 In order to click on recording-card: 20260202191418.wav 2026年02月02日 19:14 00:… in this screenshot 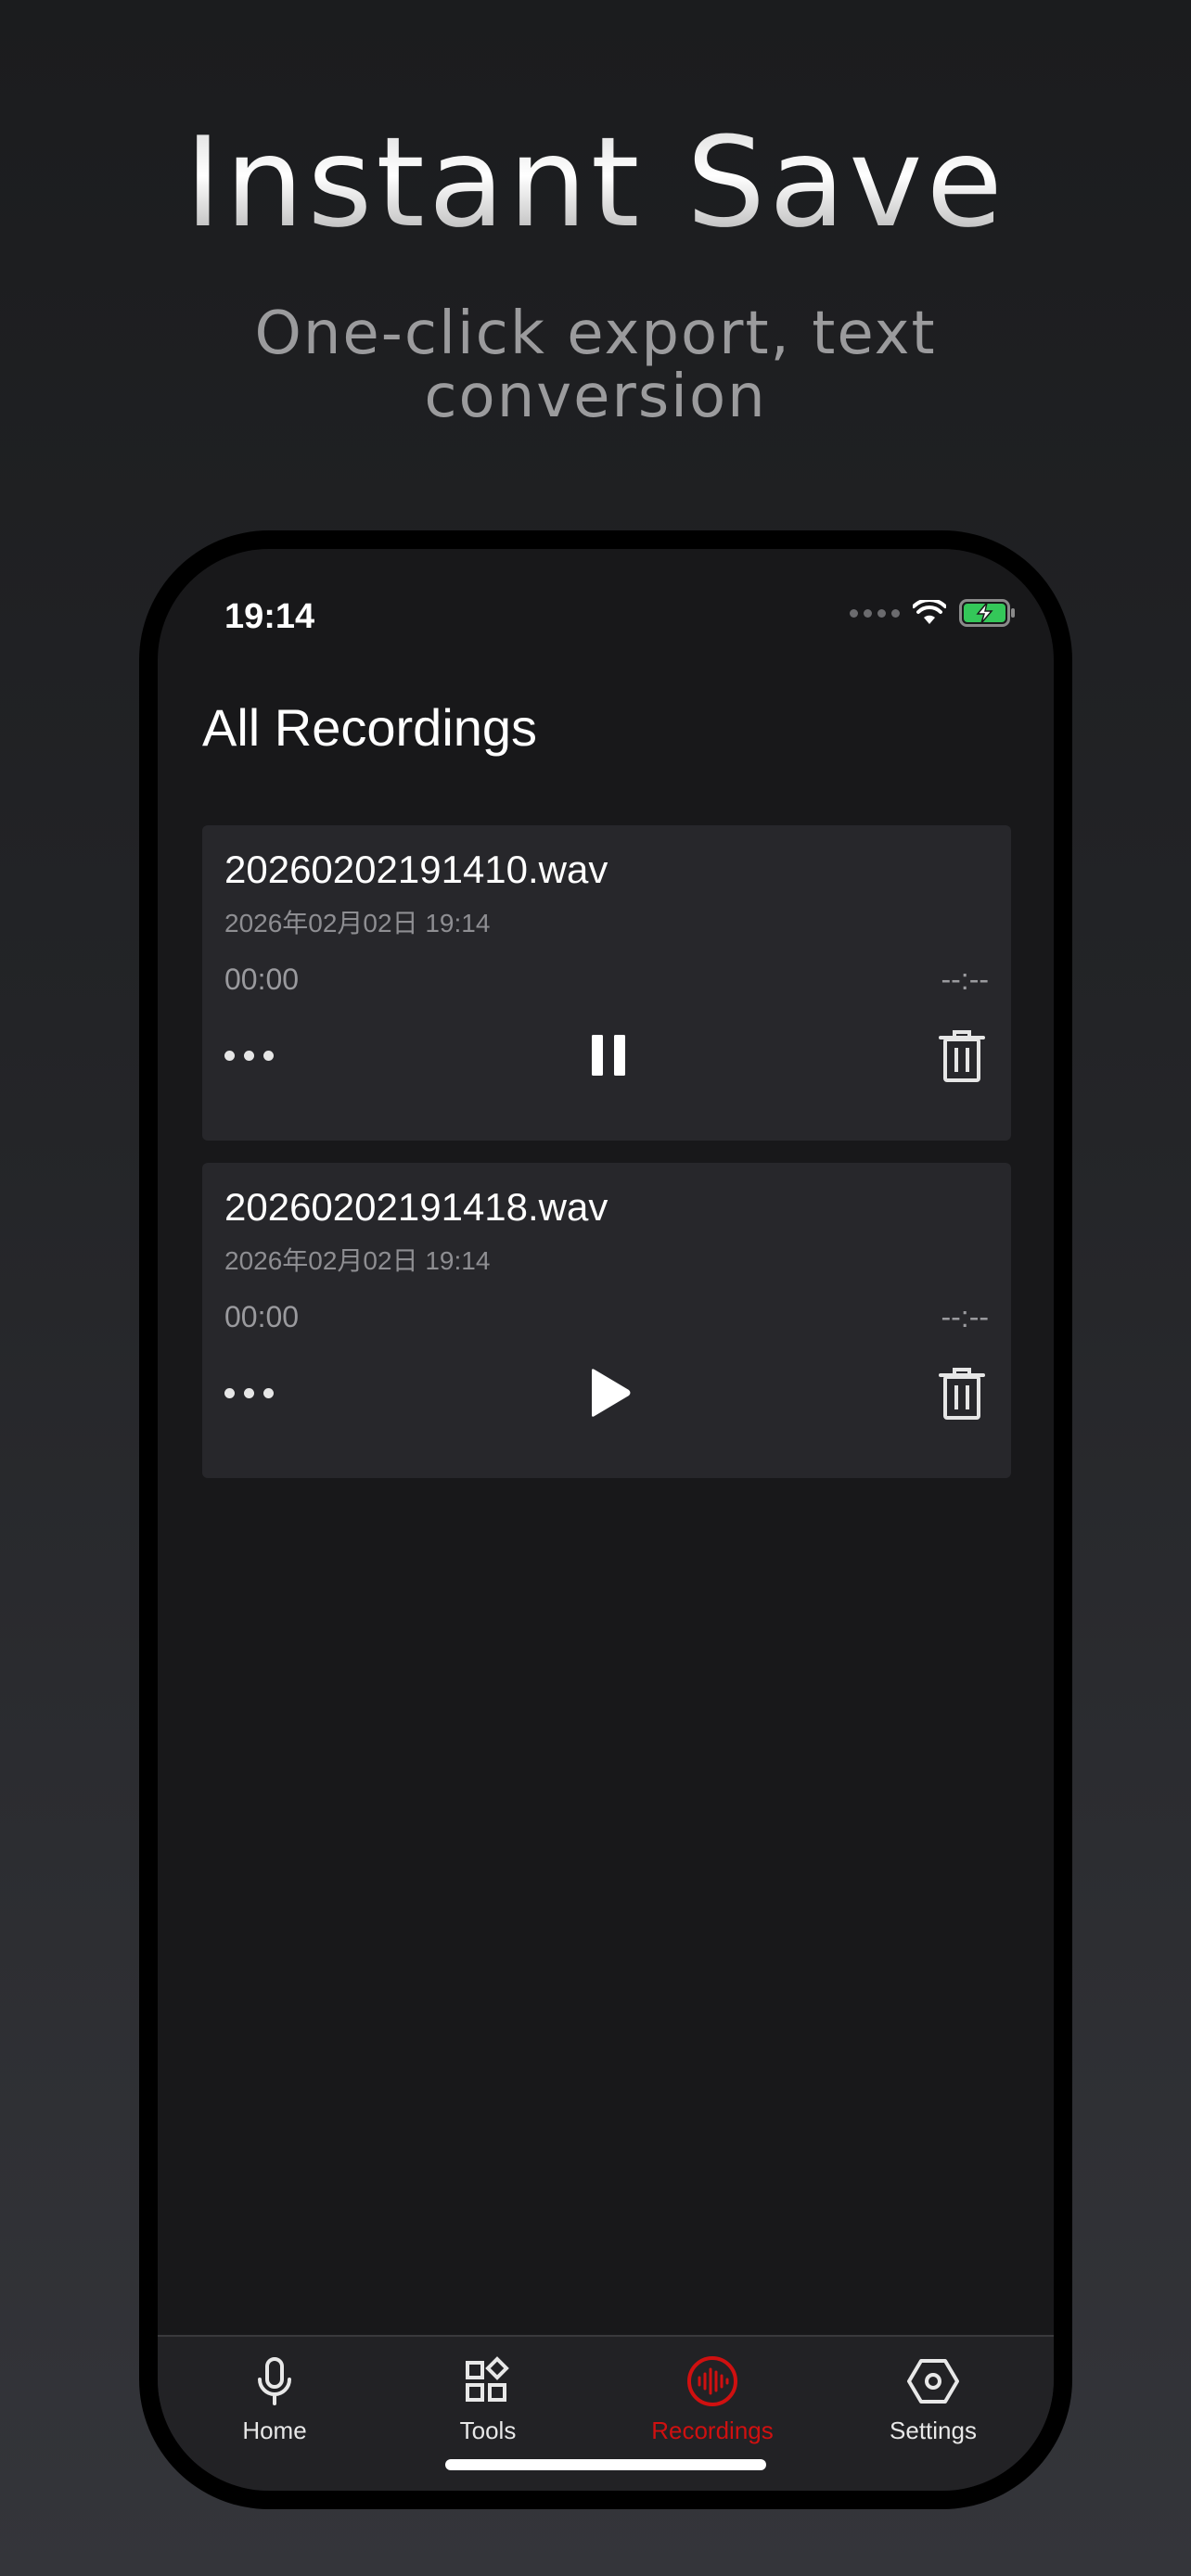, I will do `click(606, 1320)`.